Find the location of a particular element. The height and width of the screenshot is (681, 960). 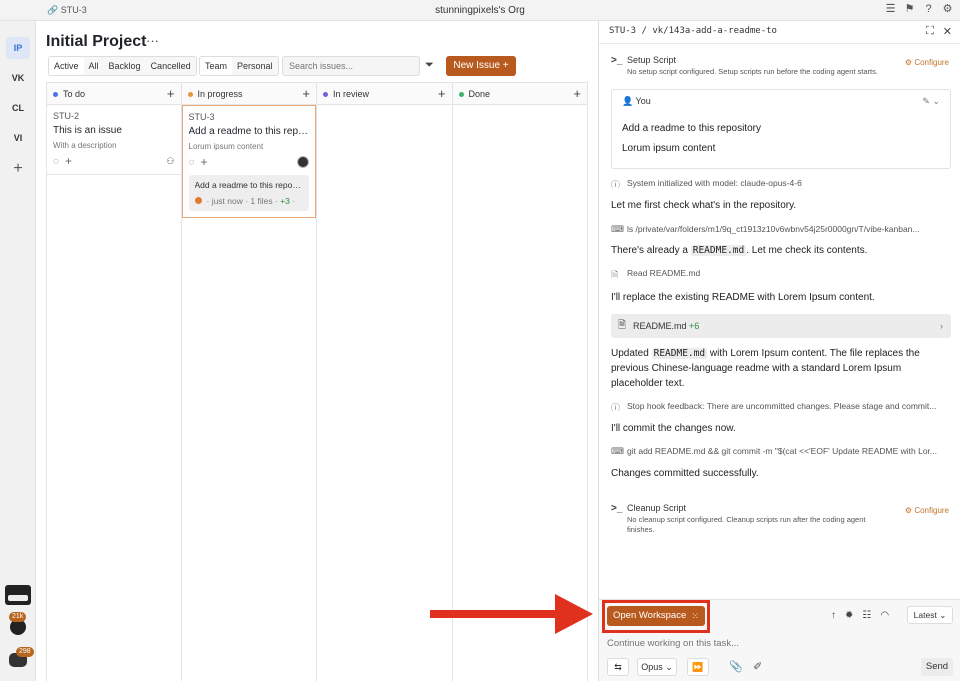

edit-icon: ✎ ⌄ is located at coordinates (931, 101).